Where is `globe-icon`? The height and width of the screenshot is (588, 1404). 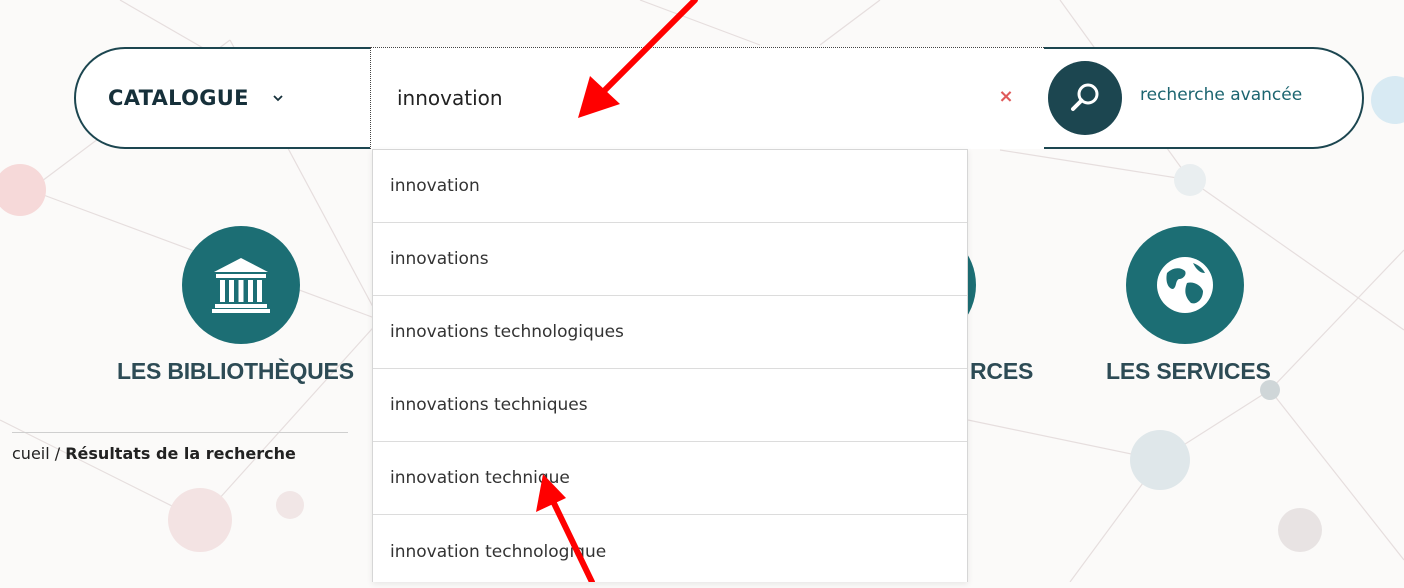
globe-icon is located at coordinates (1185, 285).